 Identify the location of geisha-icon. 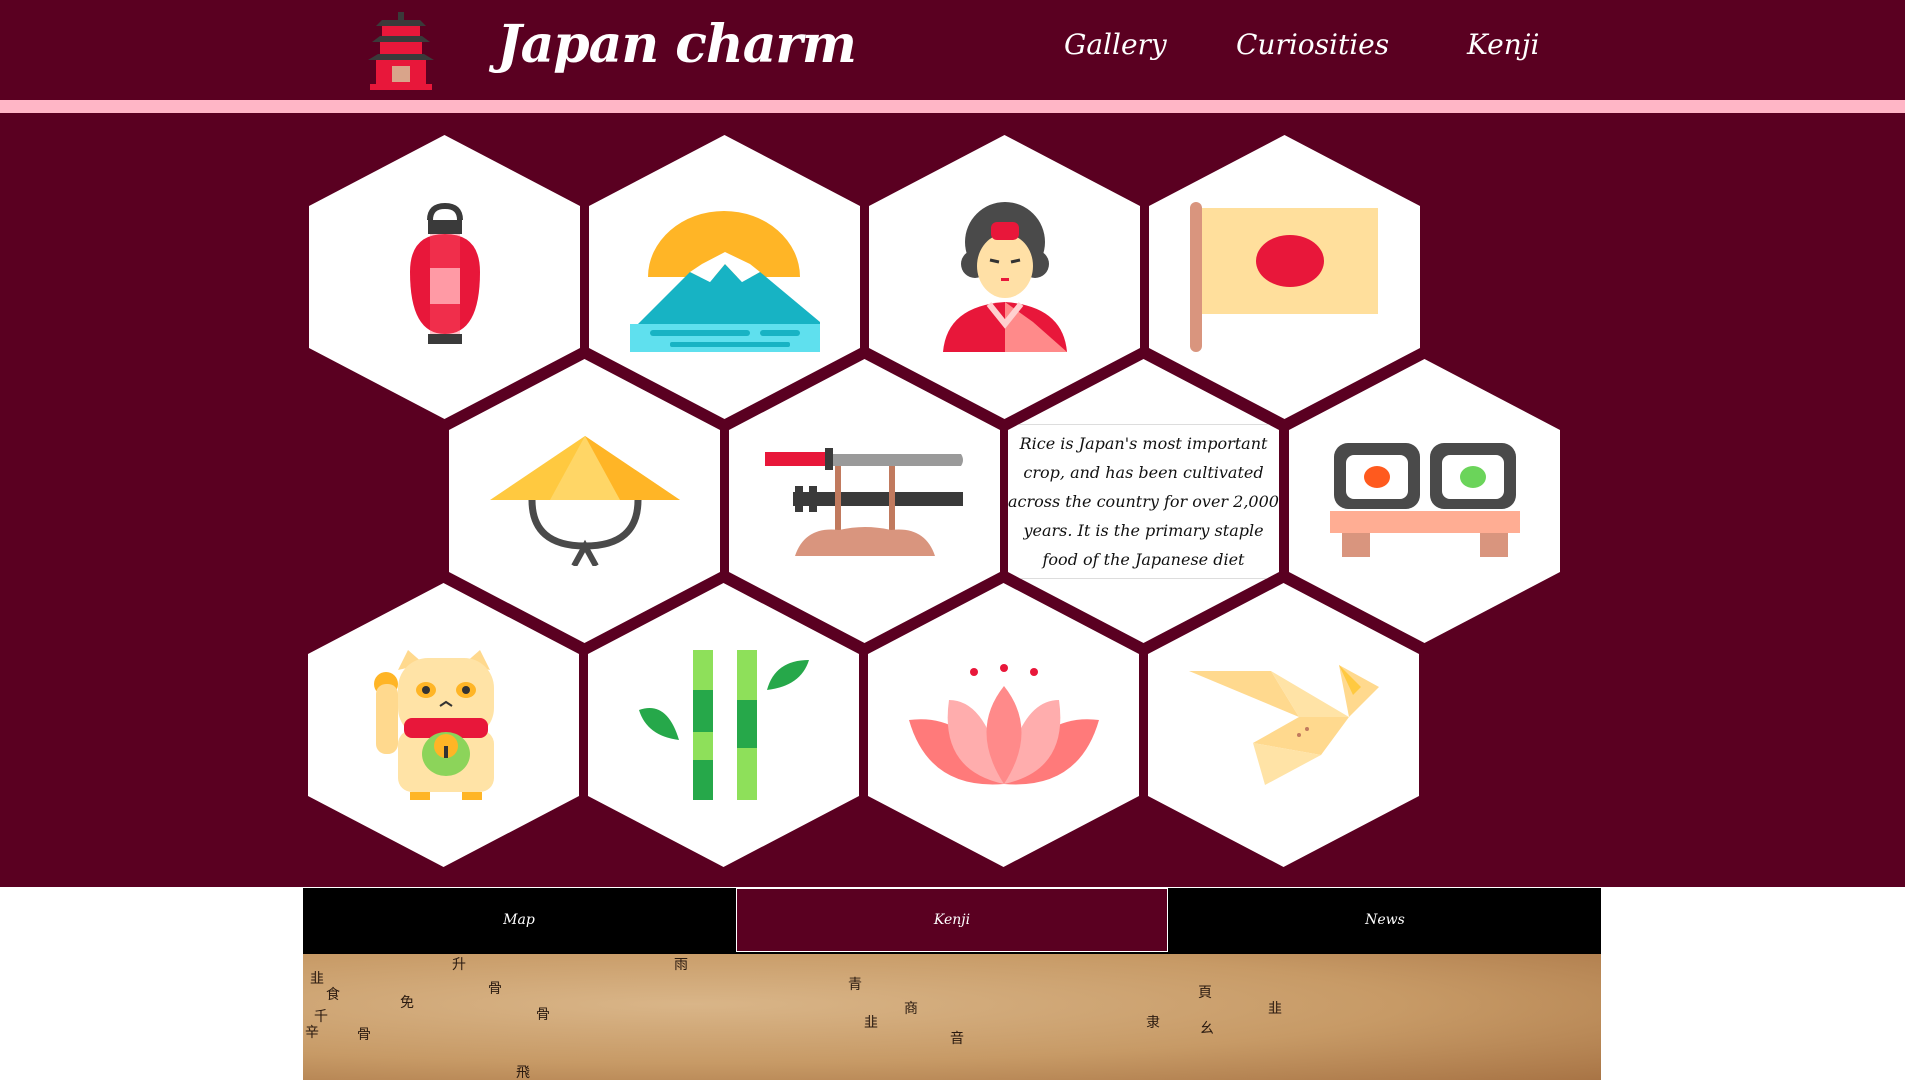
(1004, 277).